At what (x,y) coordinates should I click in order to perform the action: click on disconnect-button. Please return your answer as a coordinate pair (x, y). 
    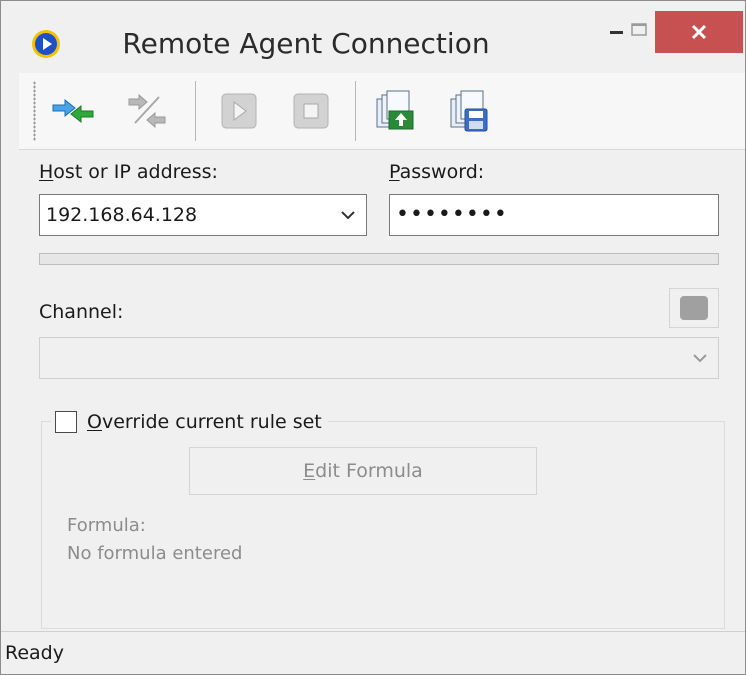
    Looking at the image, I should click on (147, 111).